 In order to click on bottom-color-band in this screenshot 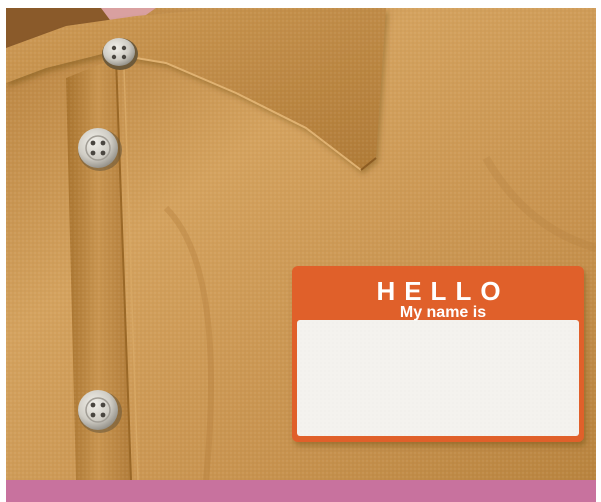, I will do `click(301, 491)`.